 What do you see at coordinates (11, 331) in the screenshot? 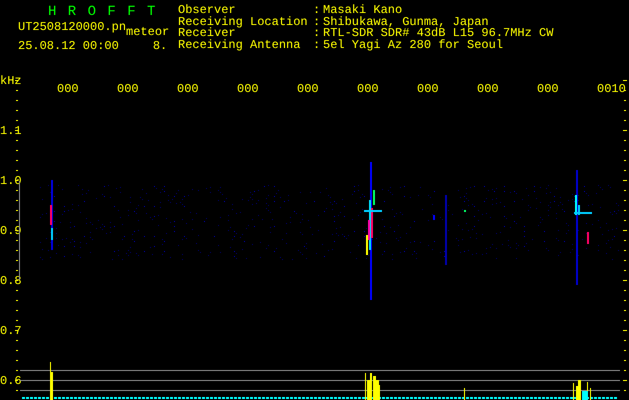
I see `frequency-label: 0.7` at bounding box center [11, 331].